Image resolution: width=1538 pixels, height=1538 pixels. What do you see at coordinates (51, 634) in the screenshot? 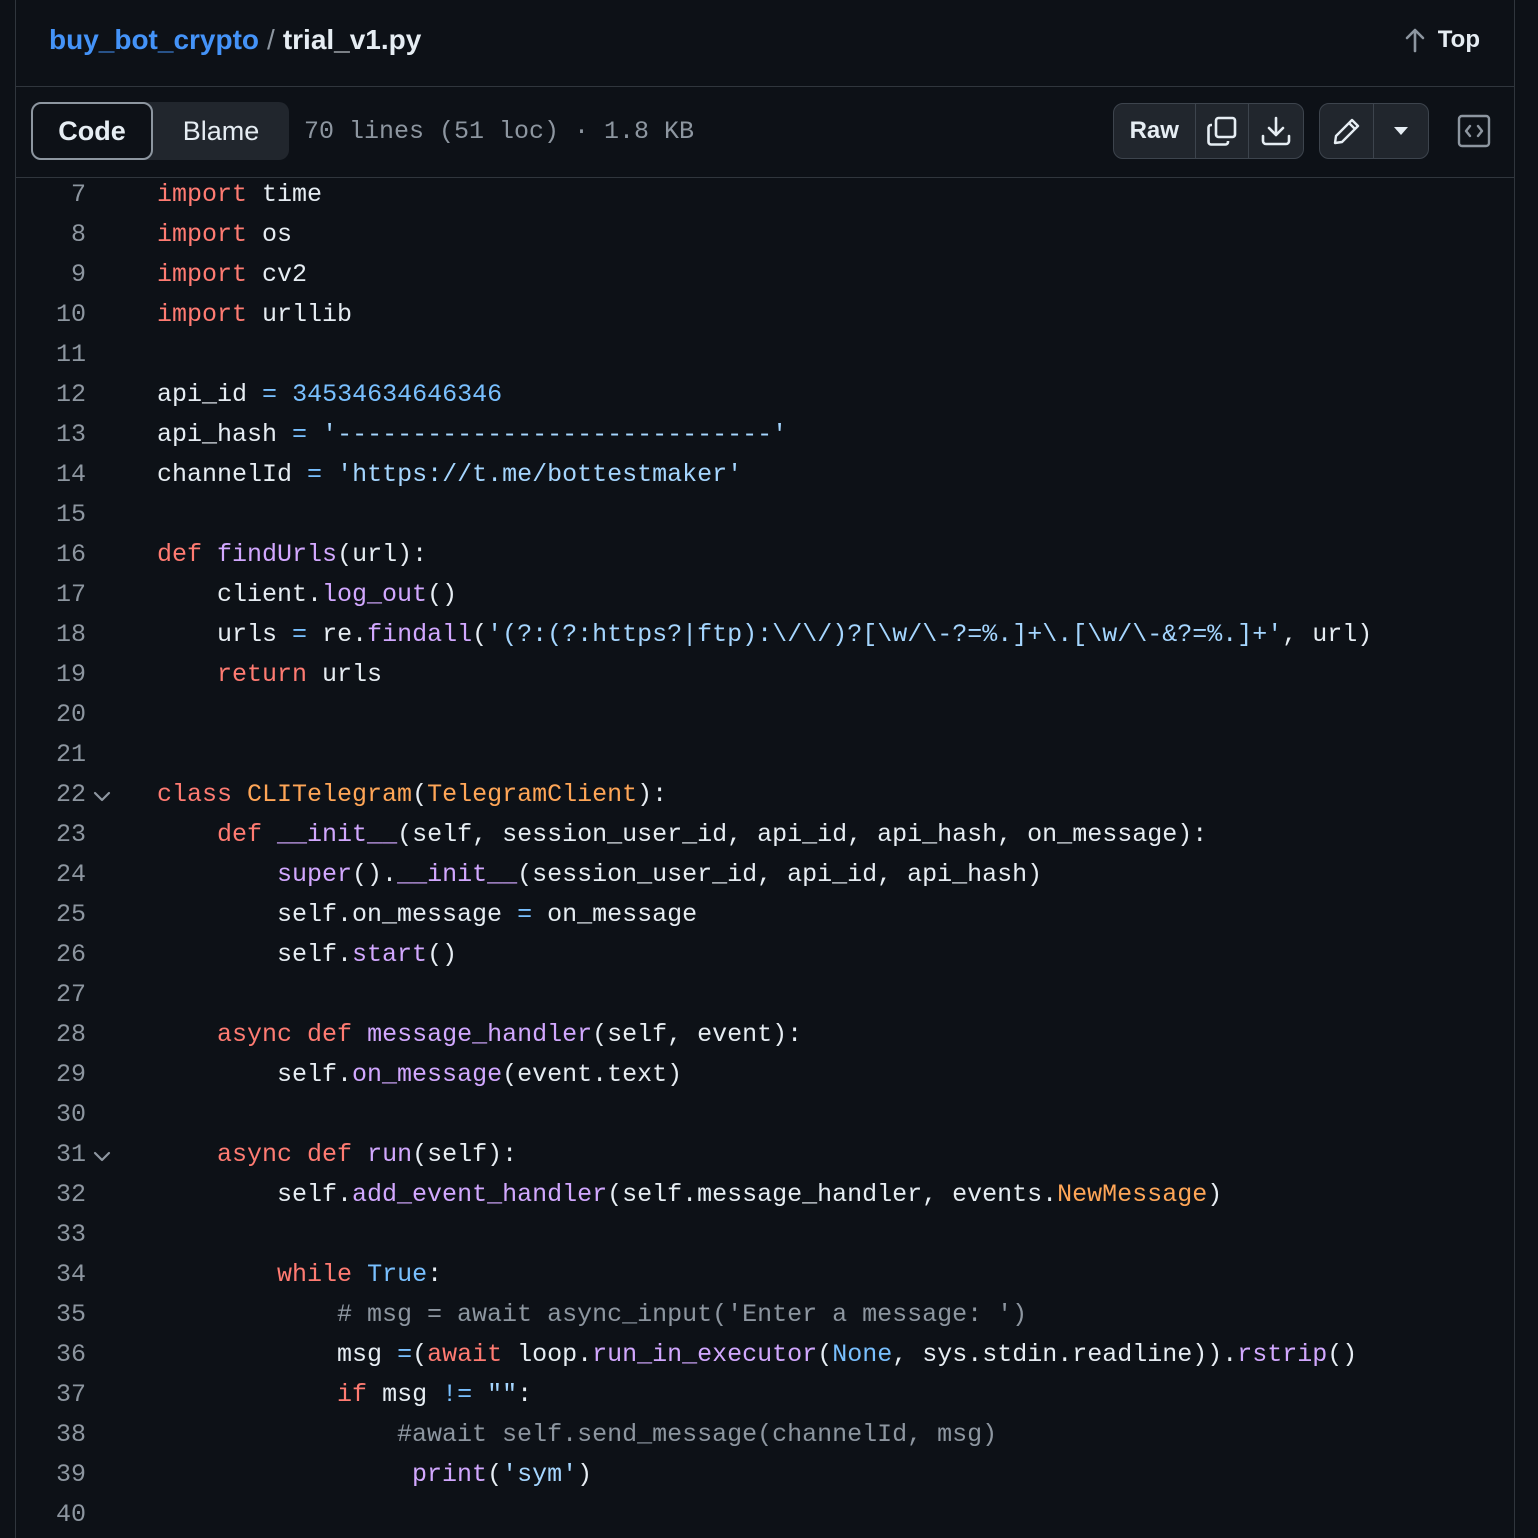
I see `line-number: 18` at bounding box center [51, 634].